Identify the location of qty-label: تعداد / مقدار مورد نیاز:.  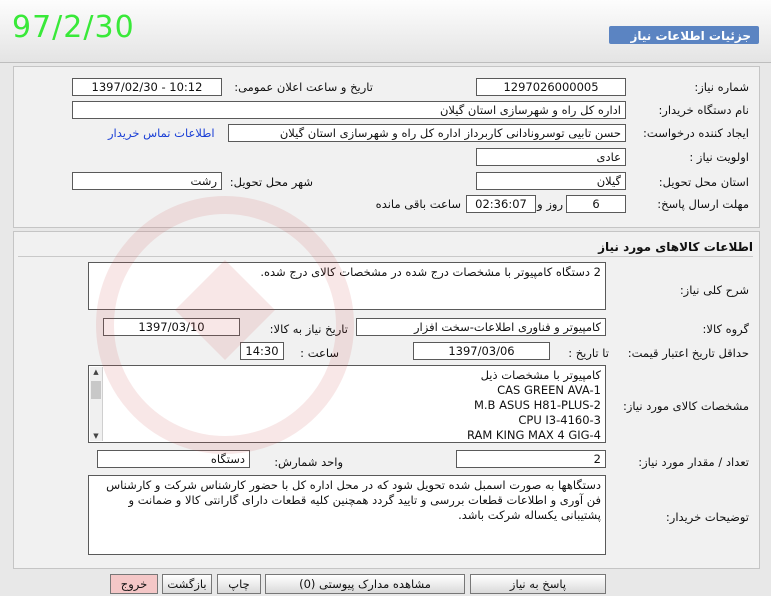
(693, 462).